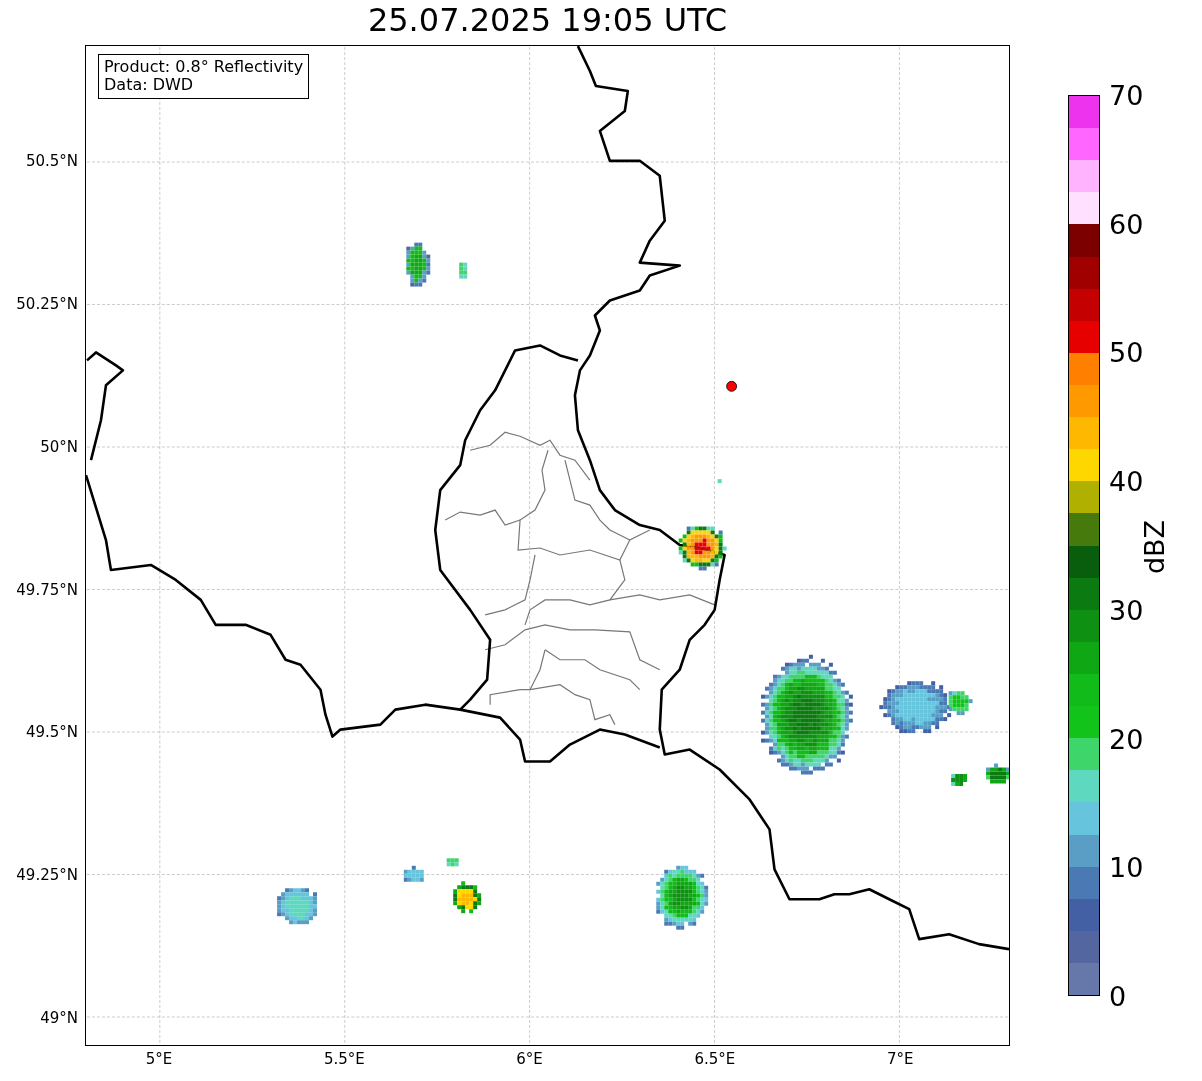 The height and width of the screenshot is (1081, 1202). Describe the element at coordinates (1126, 352) in the screenshot. I see `colorbar-tick-label: 50` at that location.